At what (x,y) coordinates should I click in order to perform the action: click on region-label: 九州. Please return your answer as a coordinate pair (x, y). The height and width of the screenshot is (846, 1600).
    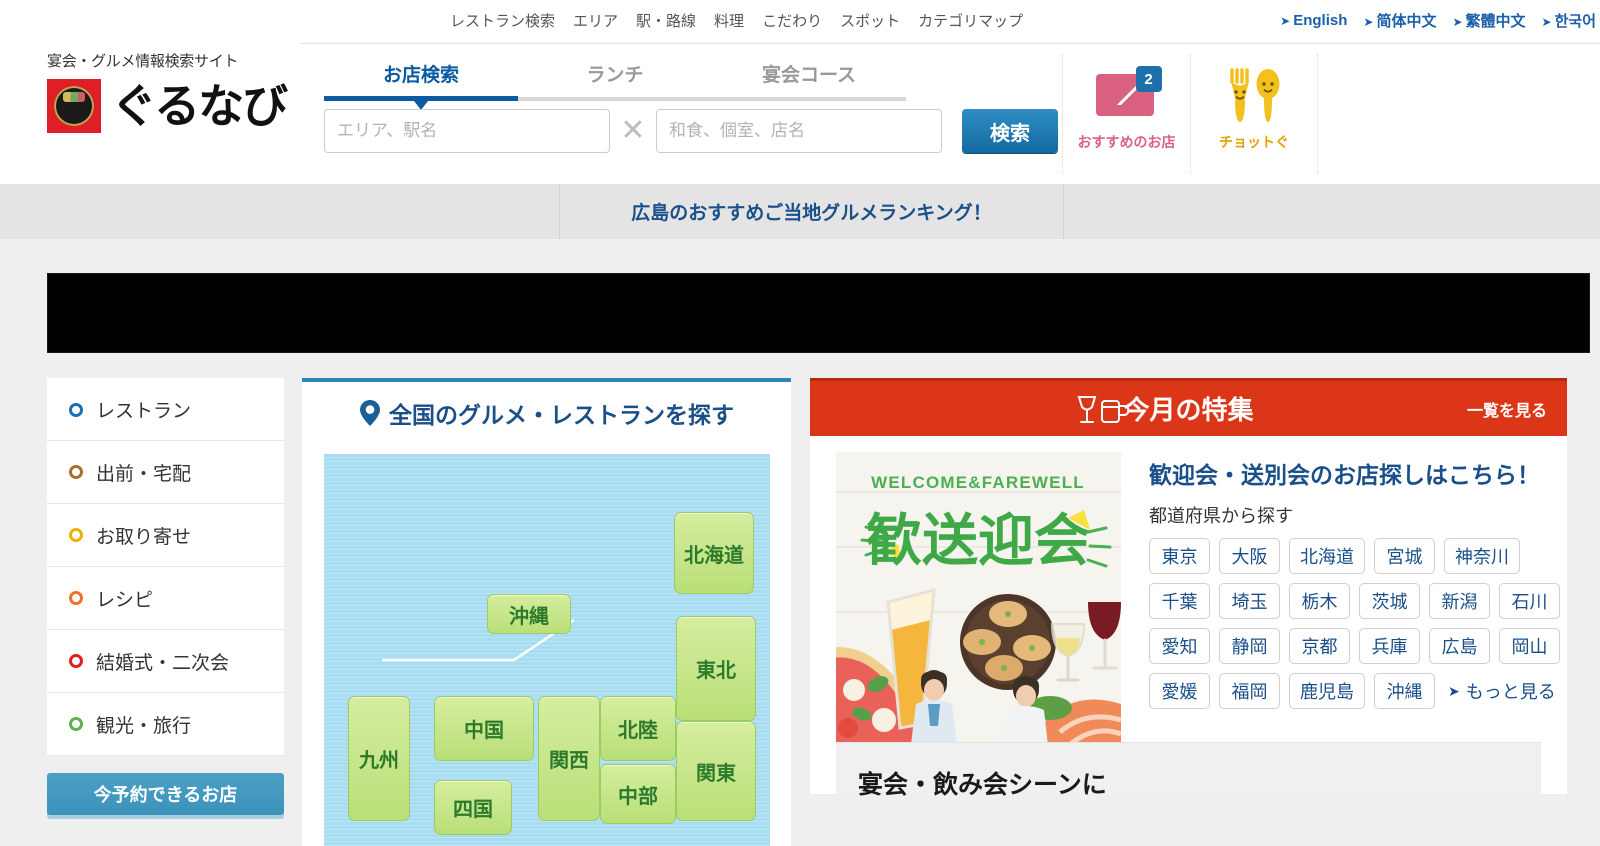
    Looking at the image, I should click on (379, 761).